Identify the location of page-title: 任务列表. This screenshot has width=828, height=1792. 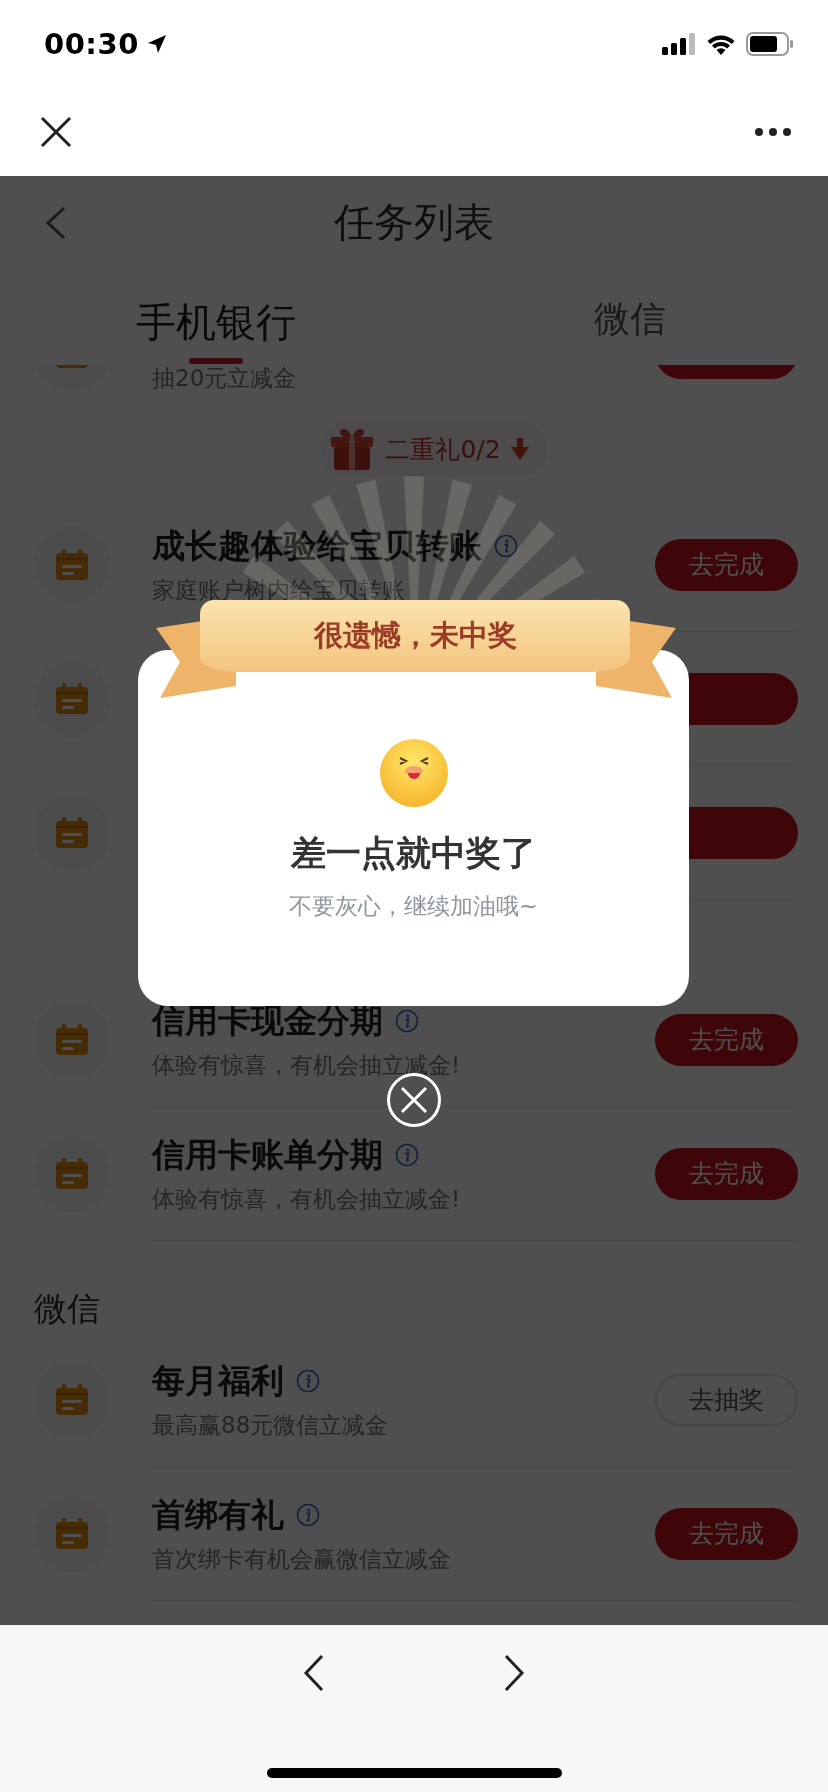
(414, 222).